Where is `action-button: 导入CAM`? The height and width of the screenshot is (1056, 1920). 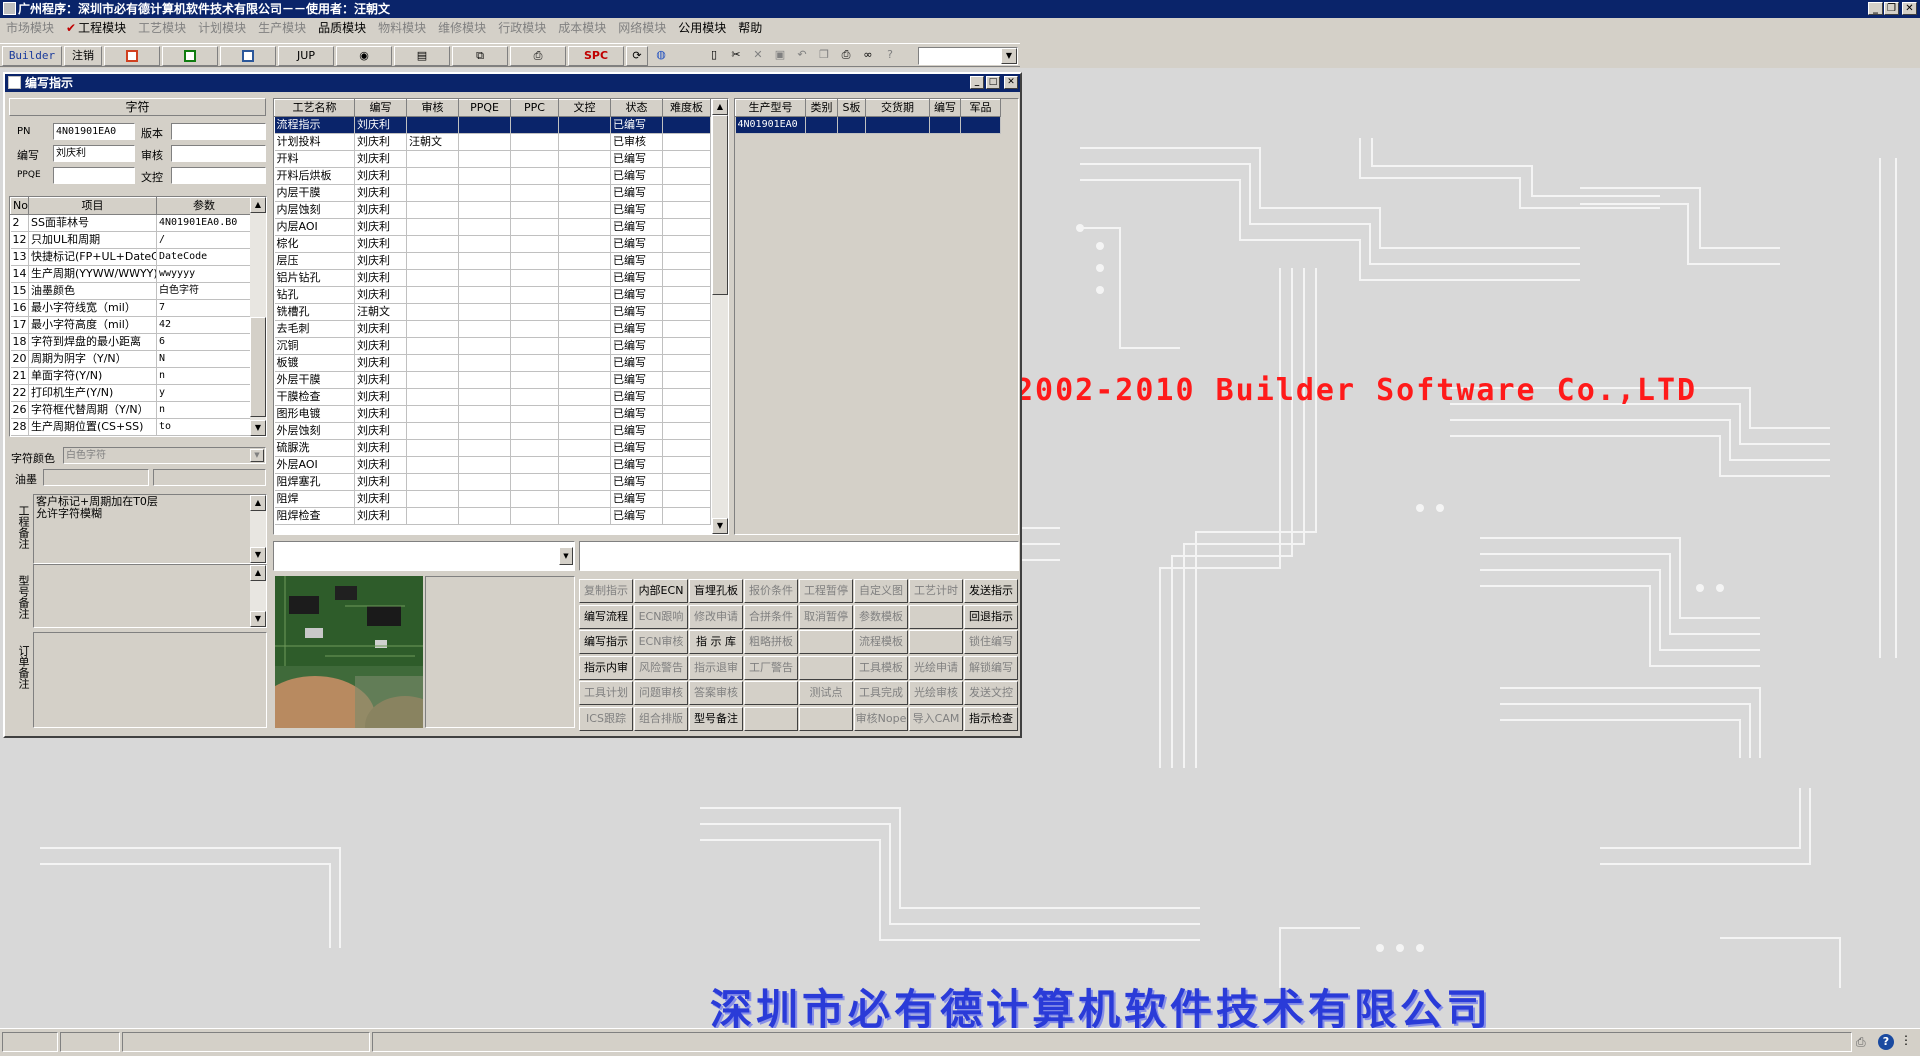 action-button: 导入CAM is located at coordinates (936, 718).